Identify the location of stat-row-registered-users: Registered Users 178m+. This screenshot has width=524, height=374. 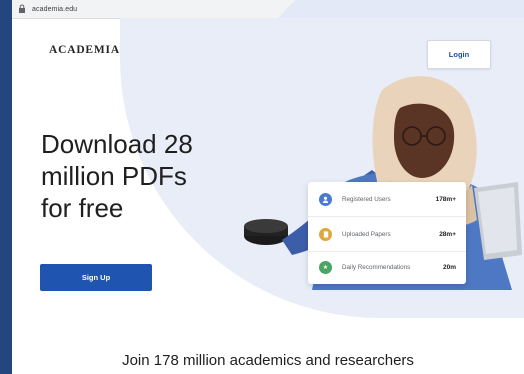
(387, 199).